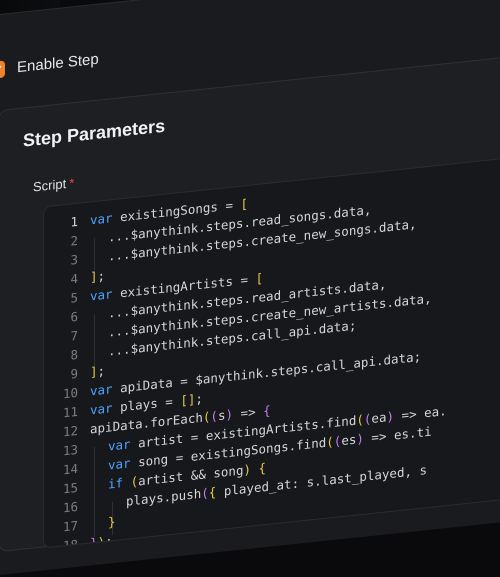 The image size is (500, 577). I want to click on enable-step-checkbox, so click(2, 70).